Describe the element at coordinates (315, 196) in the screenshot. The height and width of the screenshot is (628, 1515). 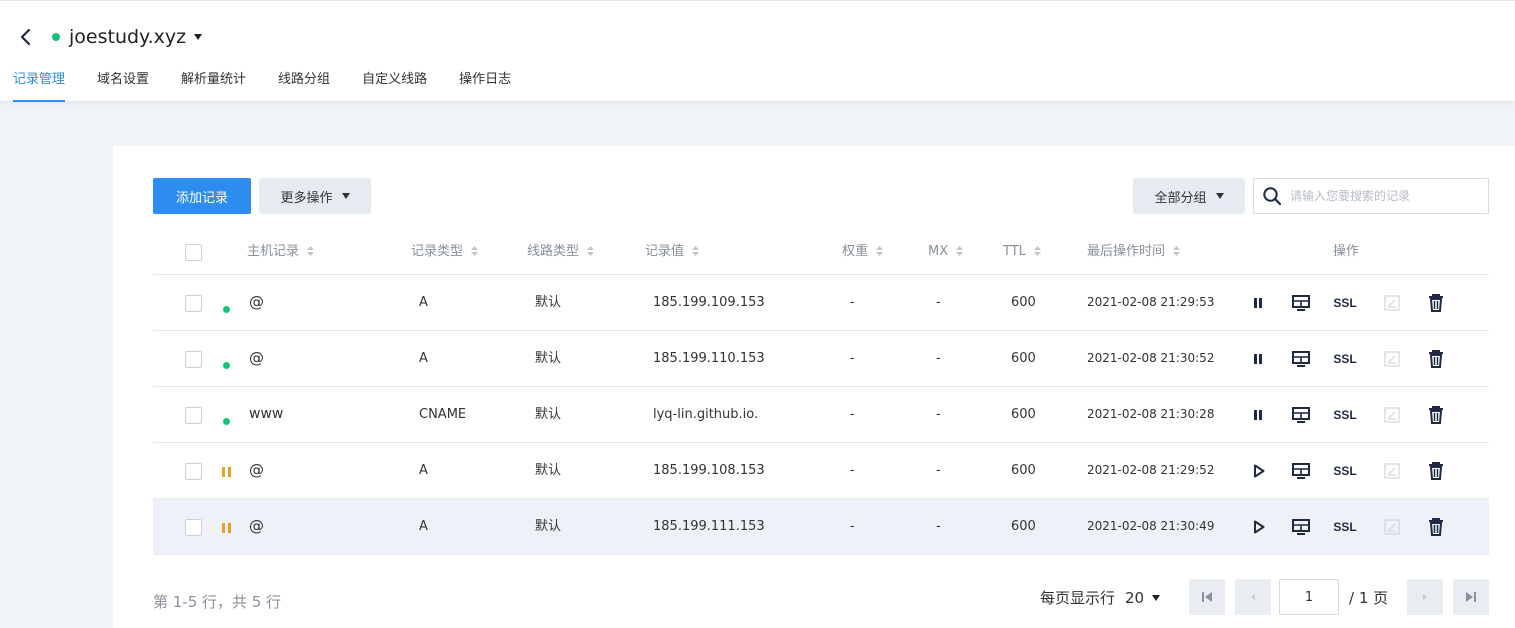
I see `more-actions-button: 更多操作` at that location.